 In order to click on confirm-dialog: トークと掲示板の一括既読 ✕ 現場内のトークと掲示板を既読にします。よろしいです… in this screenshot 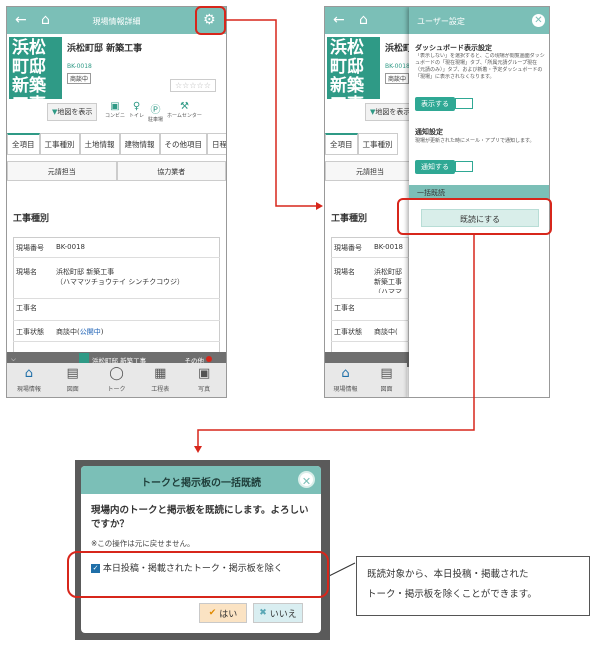, I will do `click(201, 549)`.